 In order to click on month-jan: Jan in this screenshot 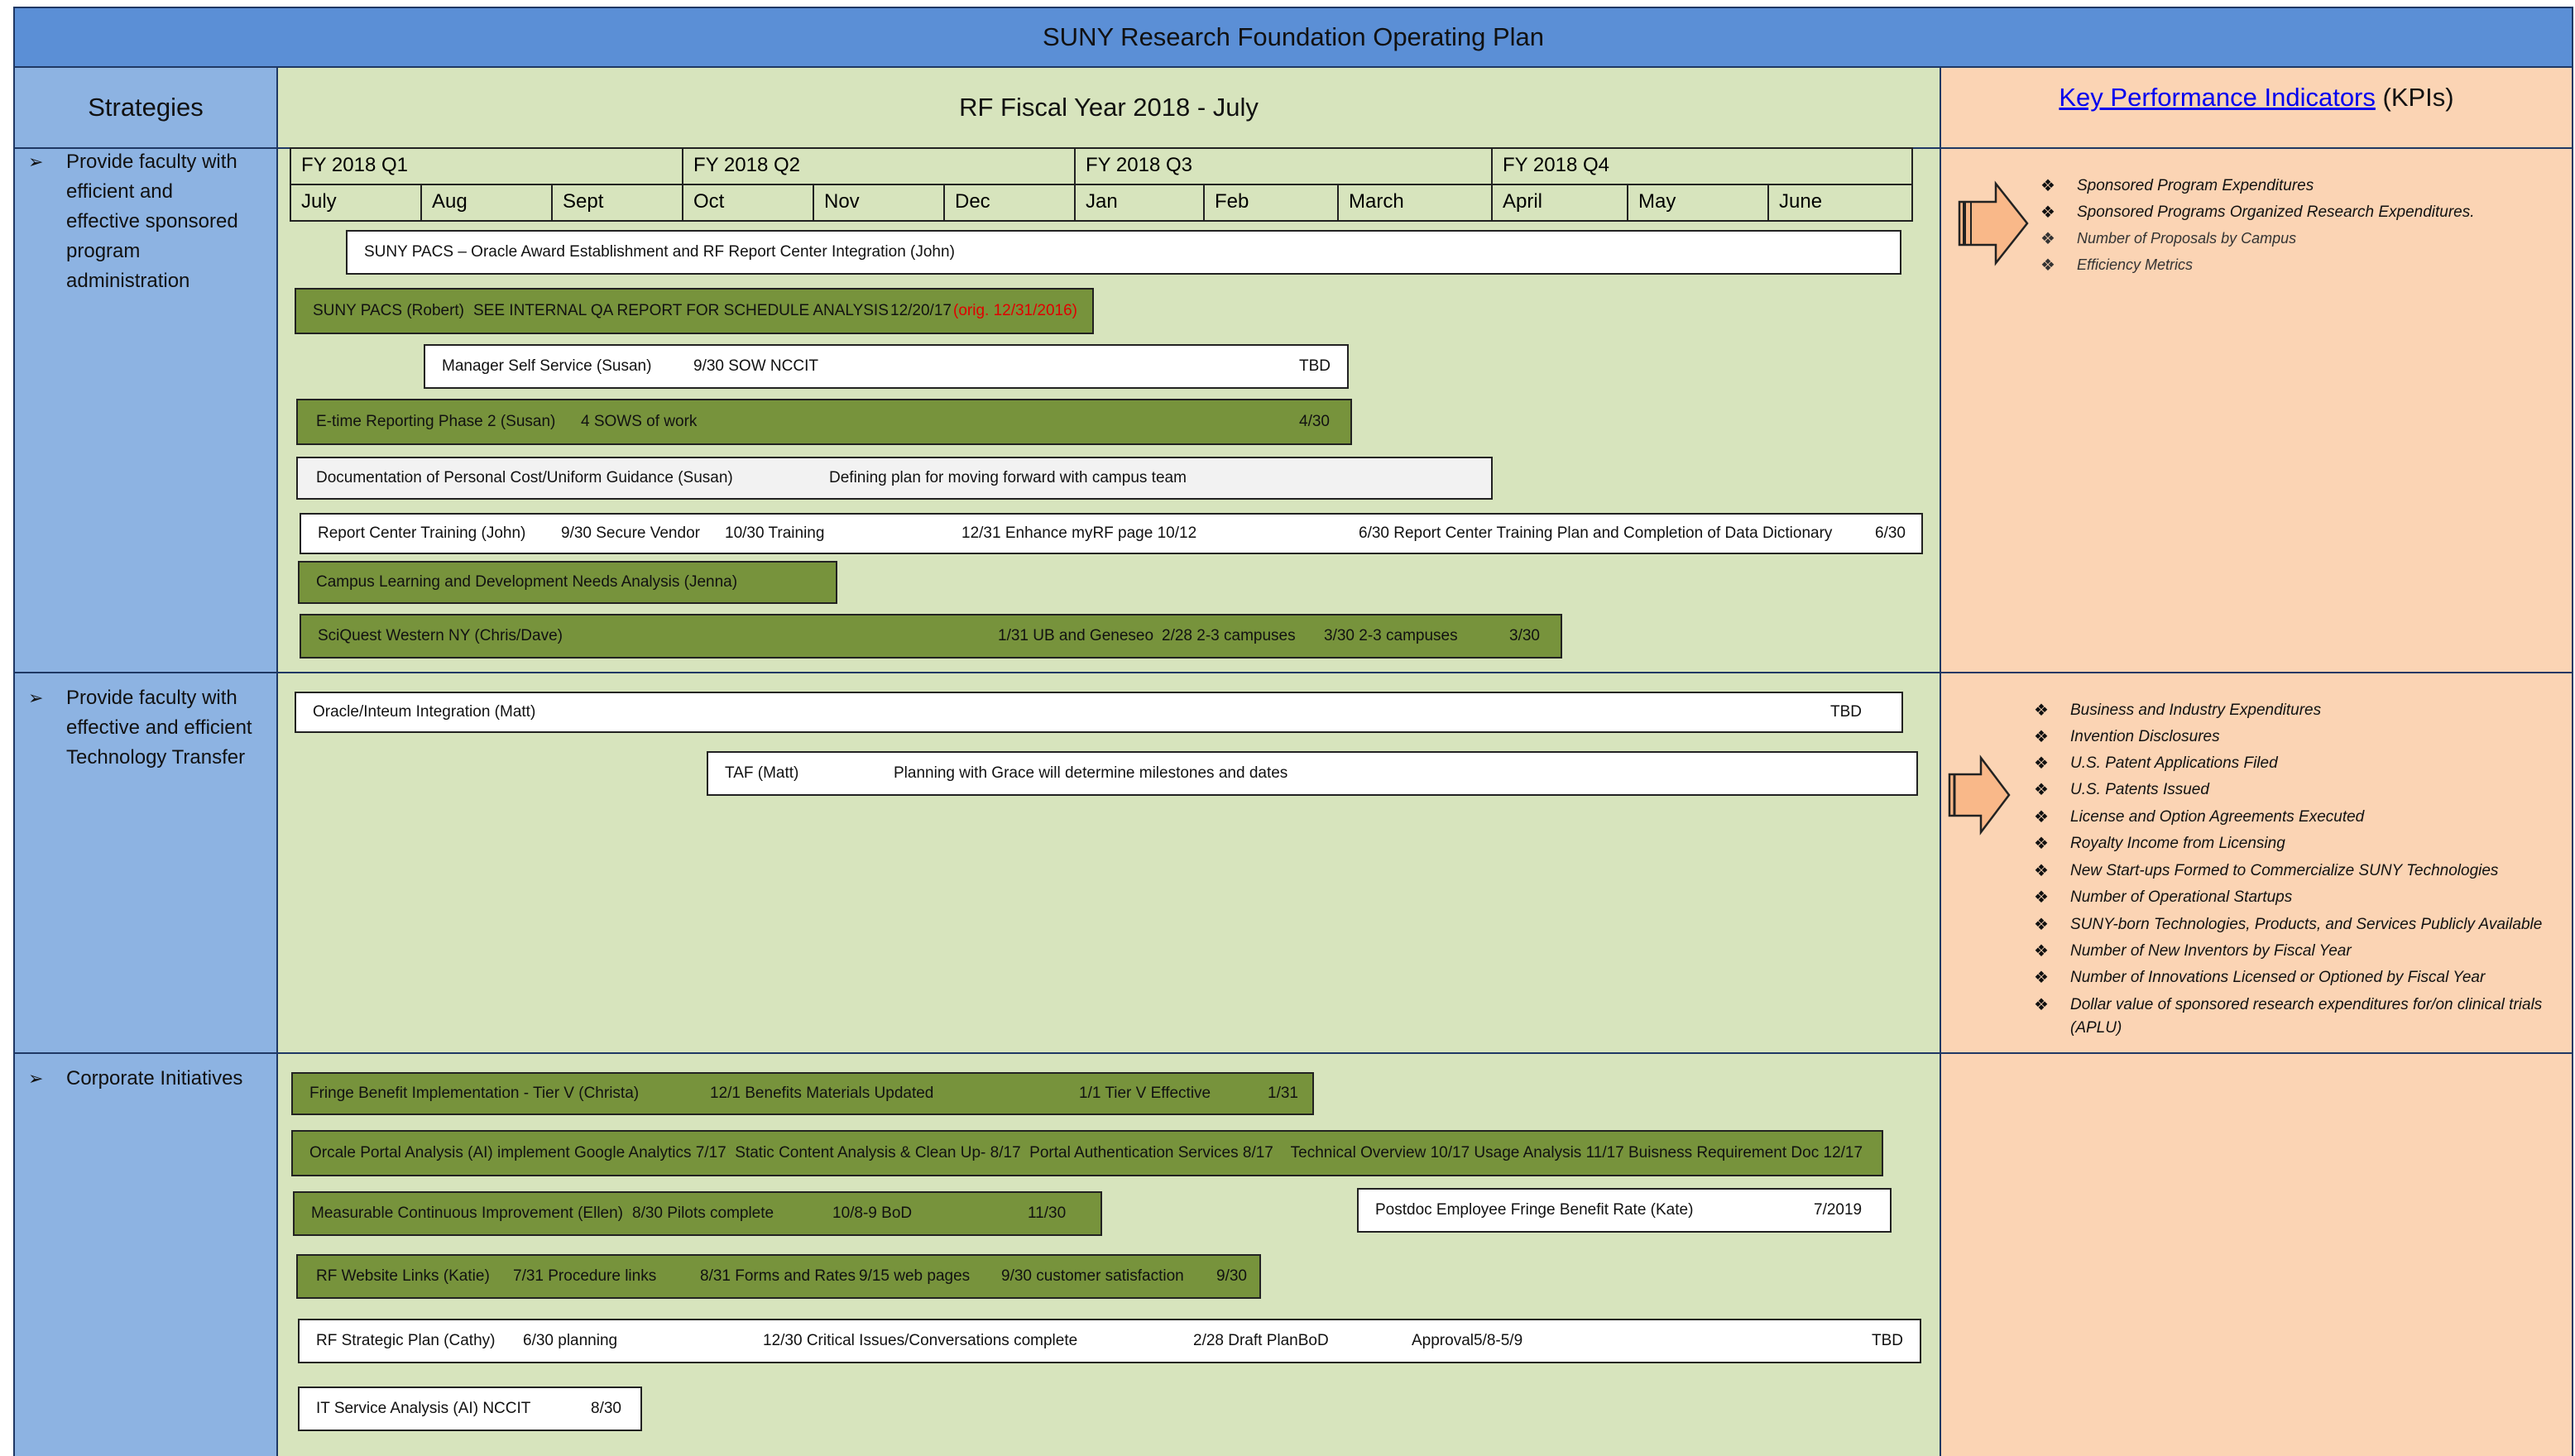, I will do `click(1140, 203)`.